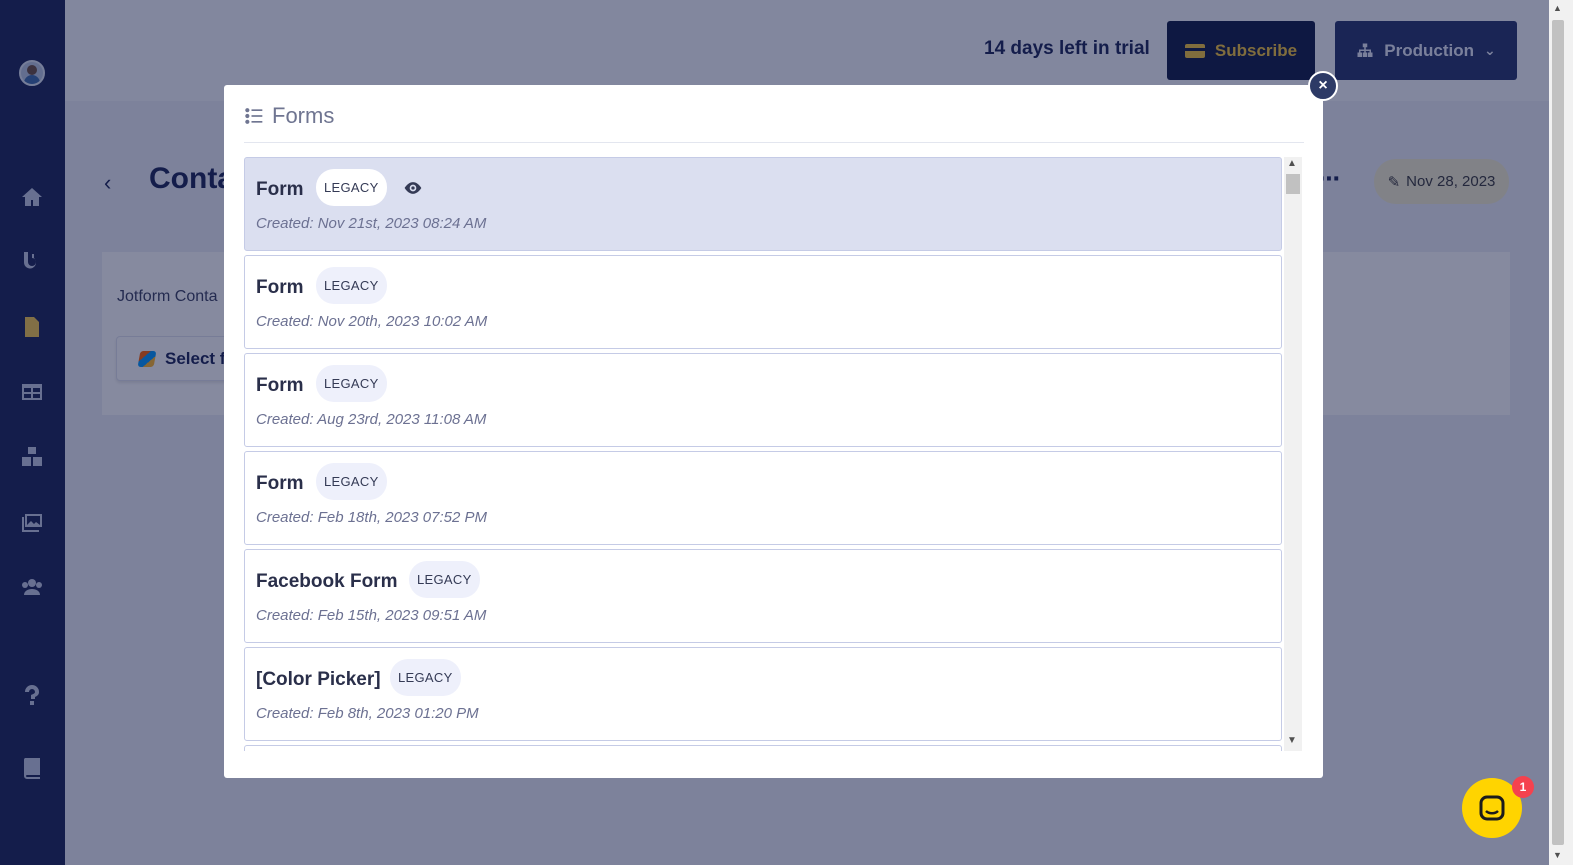 This screenshot has height=865, width=1573. What do you see at coordinates (371, 517) in the screenshot?
I see `created-date: Created: Feb 18th, 2023 07:52 PM` at bounding box center [371, 517].